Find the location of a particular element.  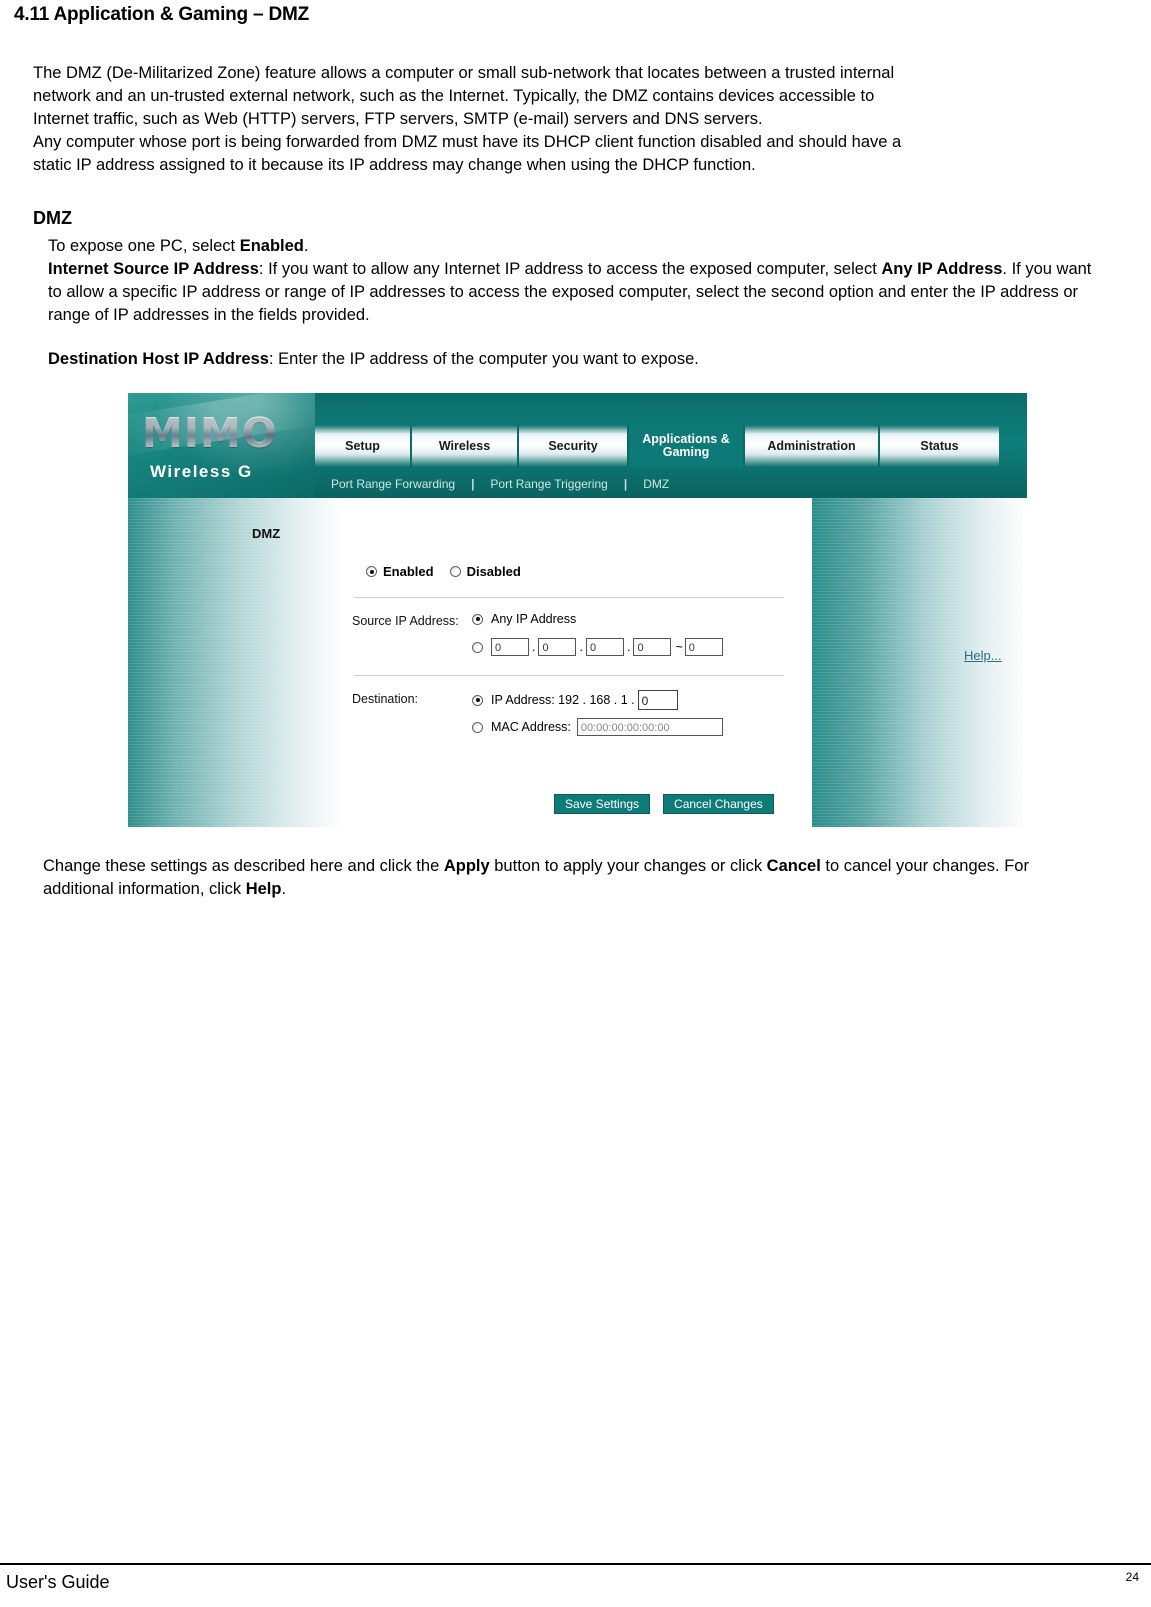

page-title: 4.11 Application & Gaming – DMZ is located at coordinates (162, 14).